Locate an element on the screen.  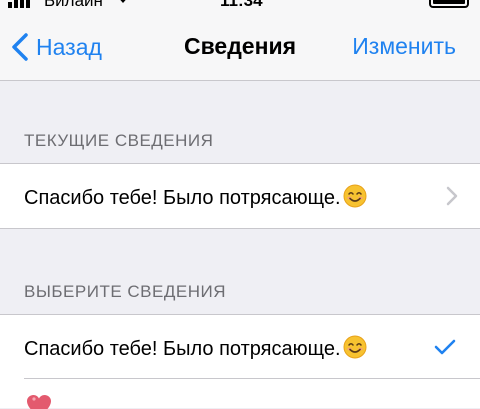
current-status-row: Спасибо тебе! Было потрясающе. is located at coordinates (195, 197).